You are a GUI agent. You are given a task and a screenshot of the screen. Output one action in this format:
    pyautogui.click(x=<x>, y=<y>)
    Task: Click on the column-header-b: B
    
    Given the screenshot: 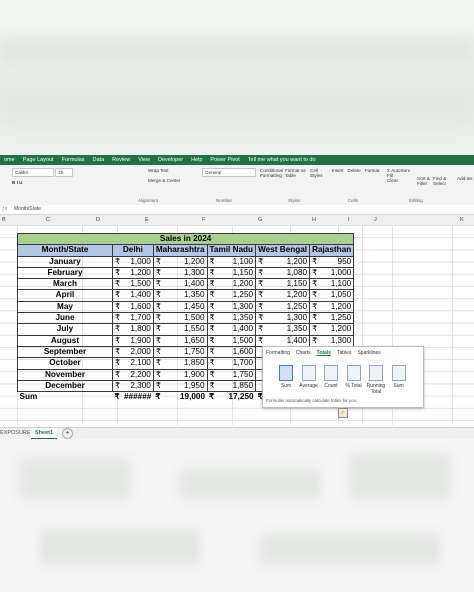 What is the action you would take?
    pyautogui.click(x=4, y=220)
    